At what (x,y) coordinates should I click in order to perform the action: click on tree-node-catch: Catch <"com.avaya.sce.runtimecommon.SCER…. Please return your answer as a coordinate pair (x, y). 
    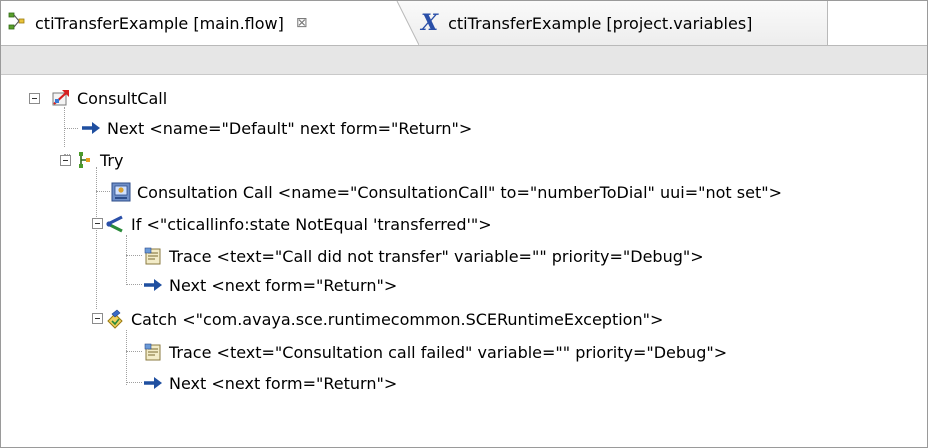
    Looking at the image, I should click on (384, 319).